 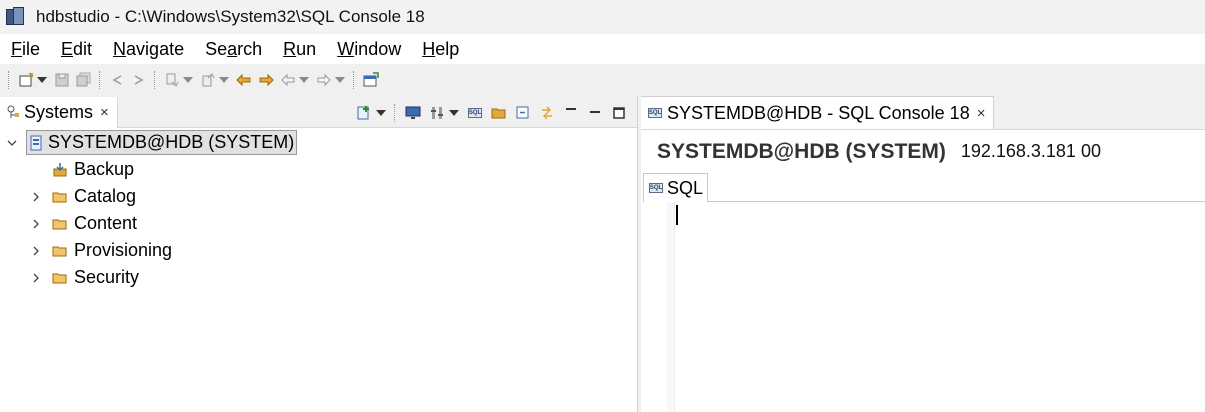 I want to click on systems-view-actions: SQL, so click(x=491, y=112).